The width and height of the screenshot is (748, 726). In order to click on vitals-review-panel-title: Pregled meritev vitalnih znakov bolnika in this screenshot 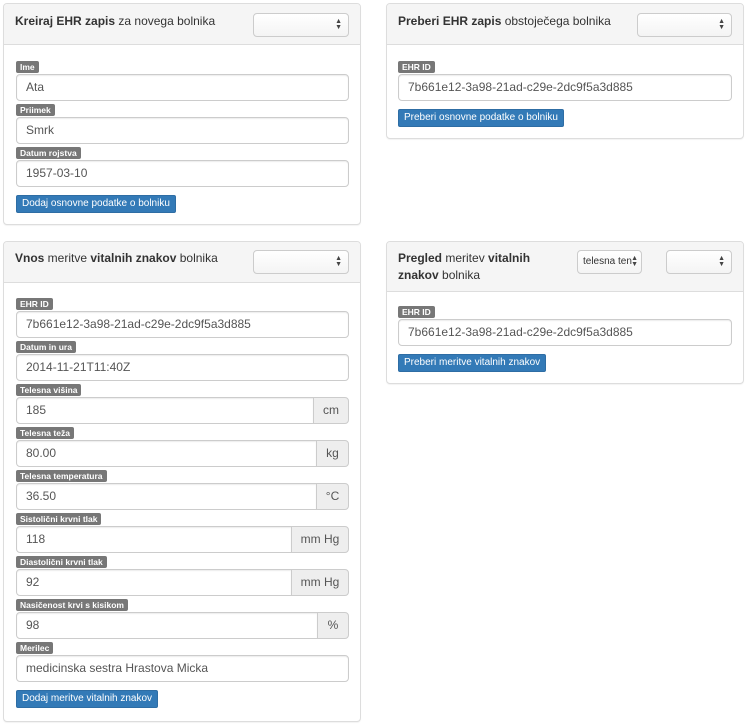, I will do `click(473, 267)`.